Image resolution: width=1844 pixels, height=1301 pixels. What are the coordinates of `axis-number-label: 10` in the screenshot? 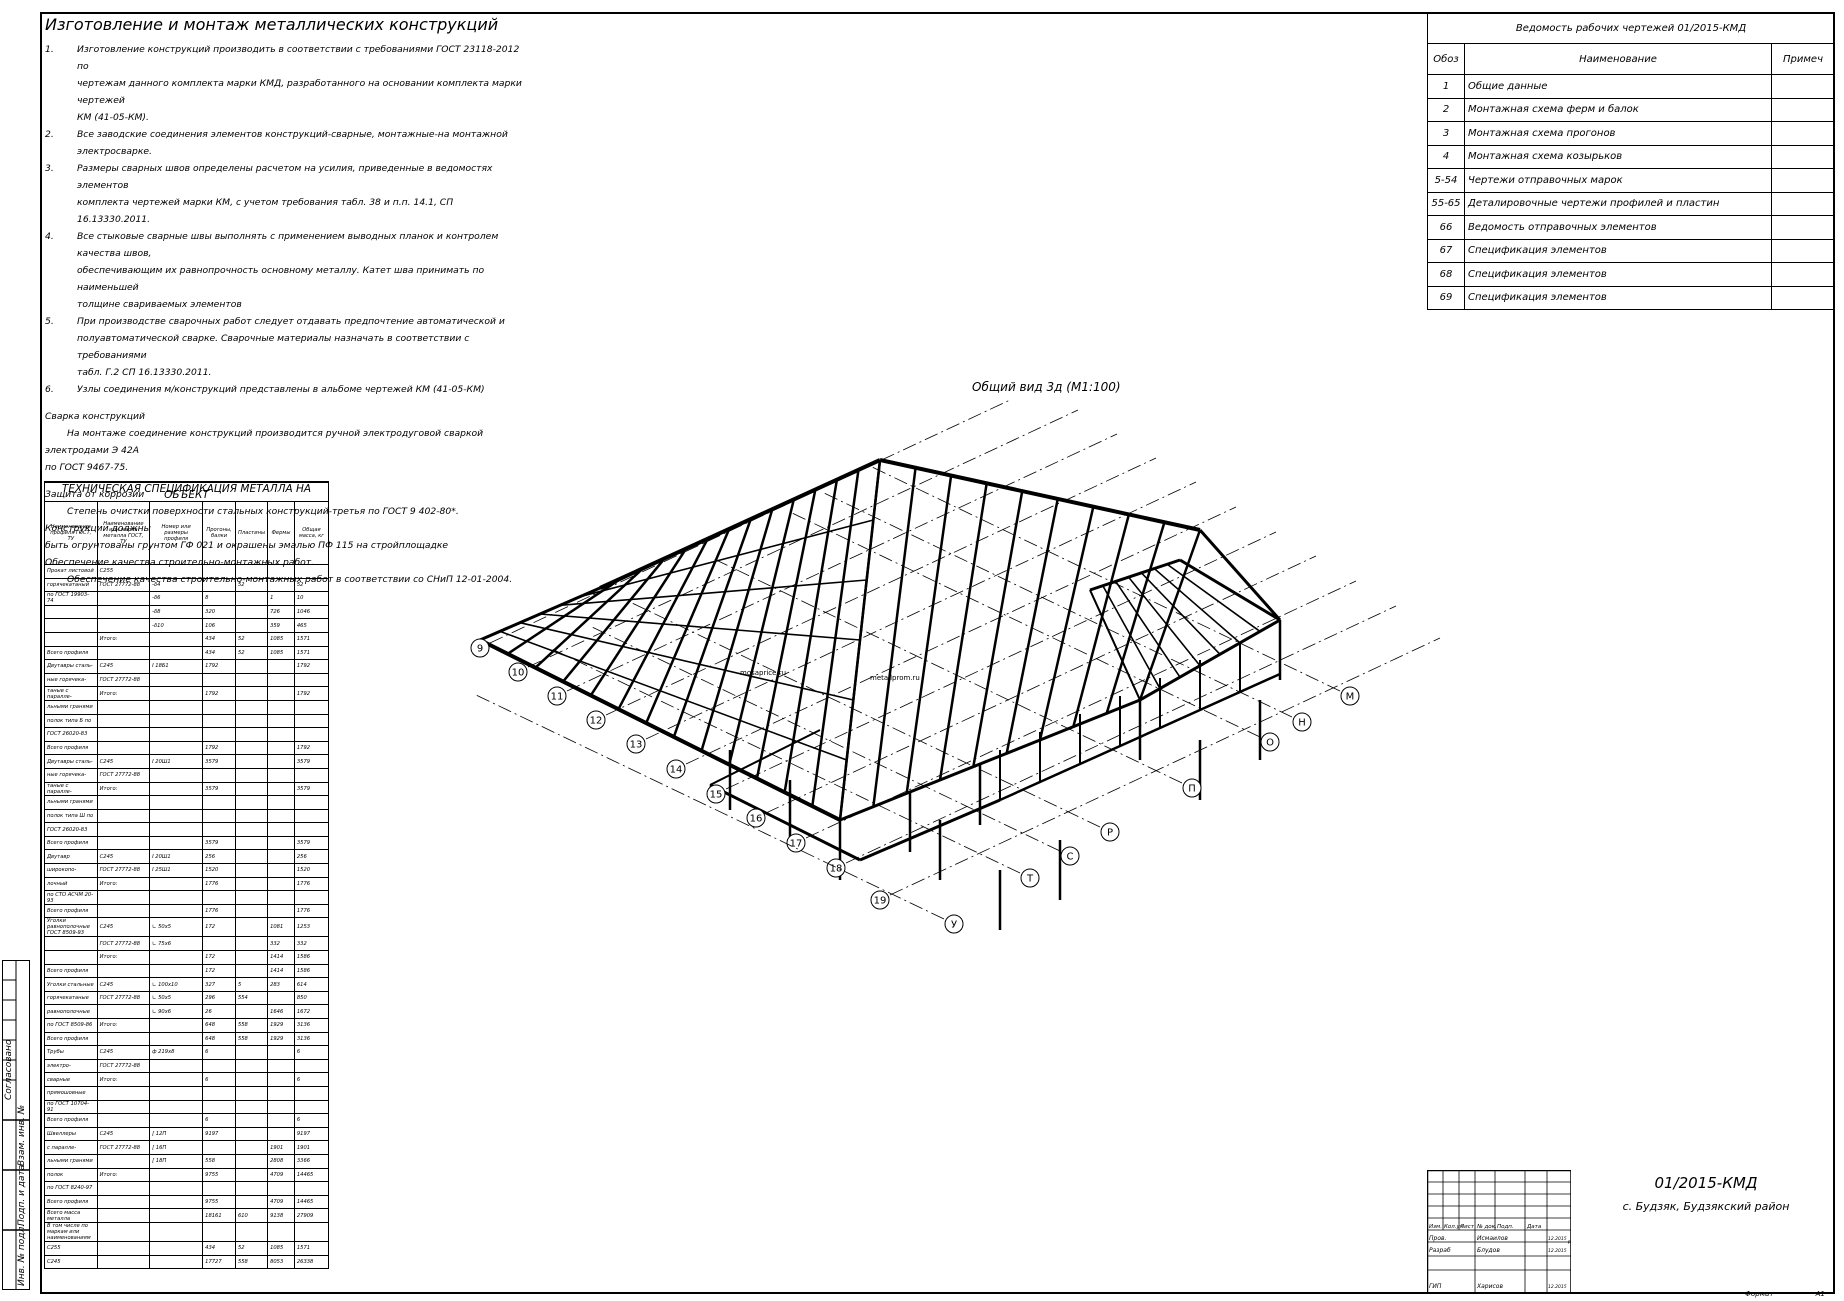 It's located at (518, 673).